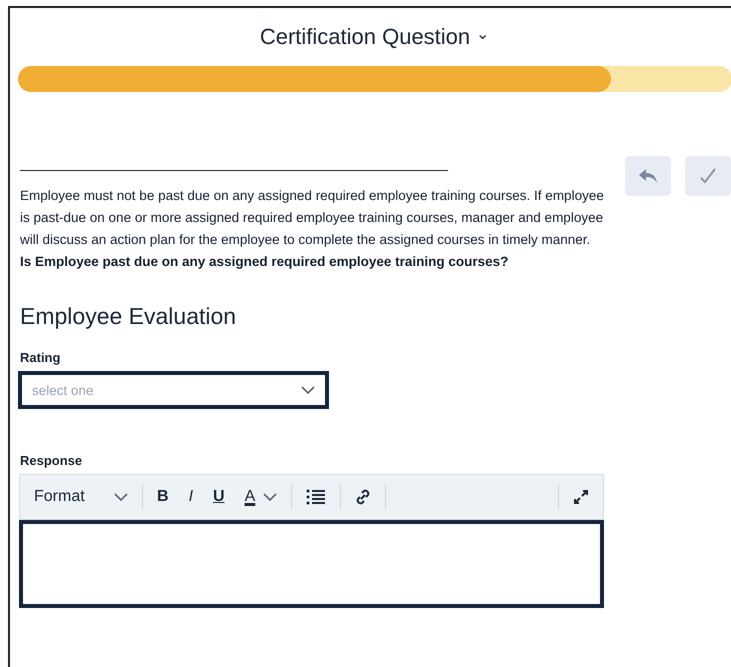 Image resolution: width=731 pixels, height=667 pixels. I want to click on section-title: Employee Evaluation, so click(129, 316).